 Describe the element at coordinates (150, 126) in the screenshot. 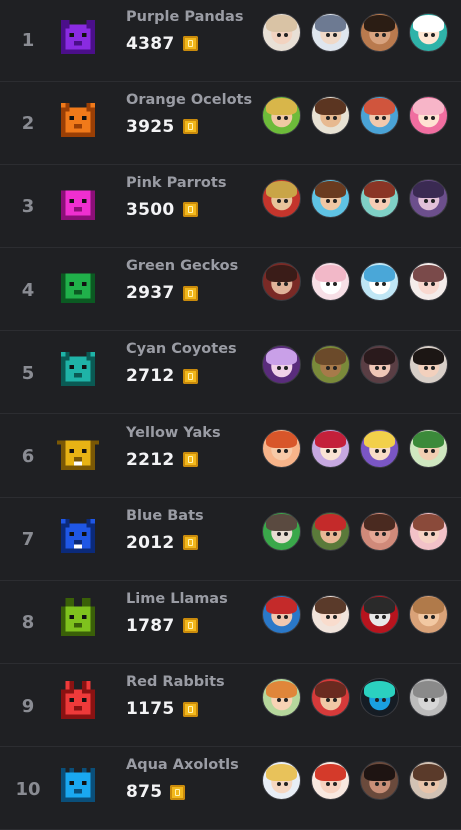

I see `team-score: 3925` at that location.